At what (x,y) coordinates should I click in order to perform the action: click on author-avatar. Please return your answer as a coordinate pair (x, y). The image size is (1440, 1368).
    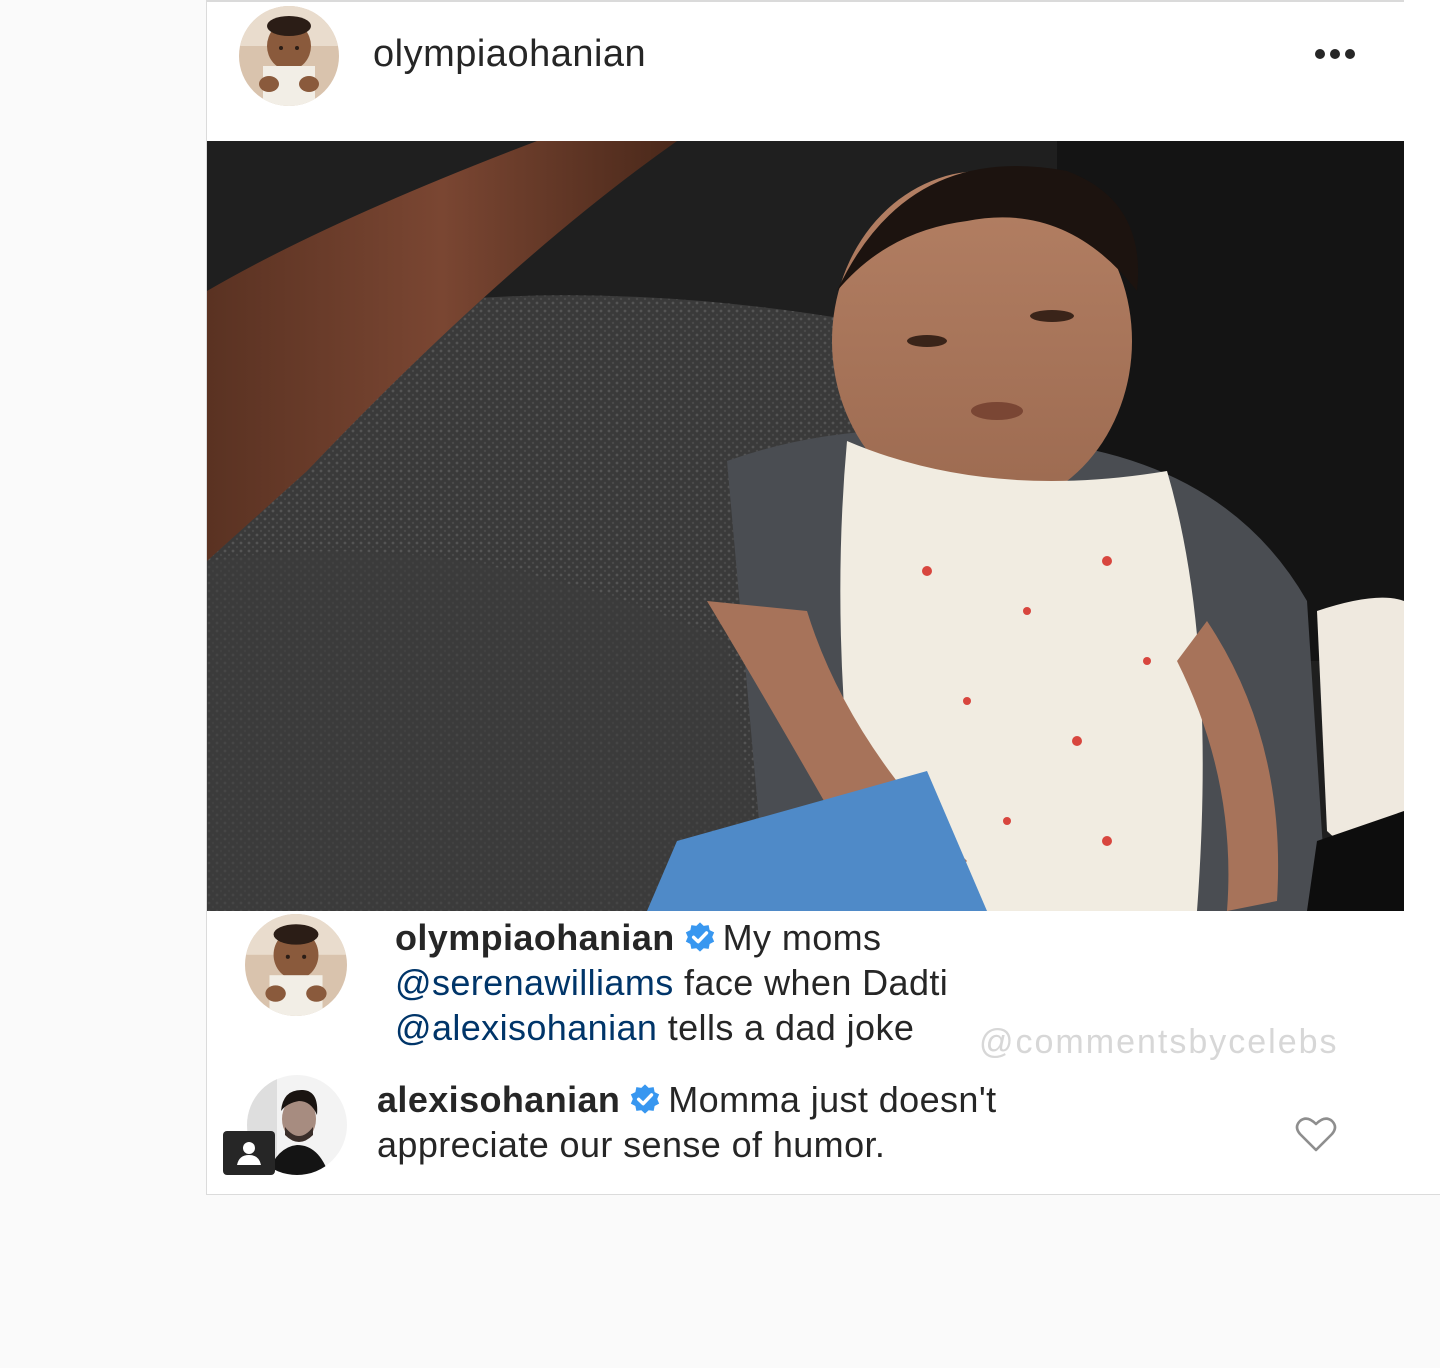
    Looking at the image, I should click on (289, 56).